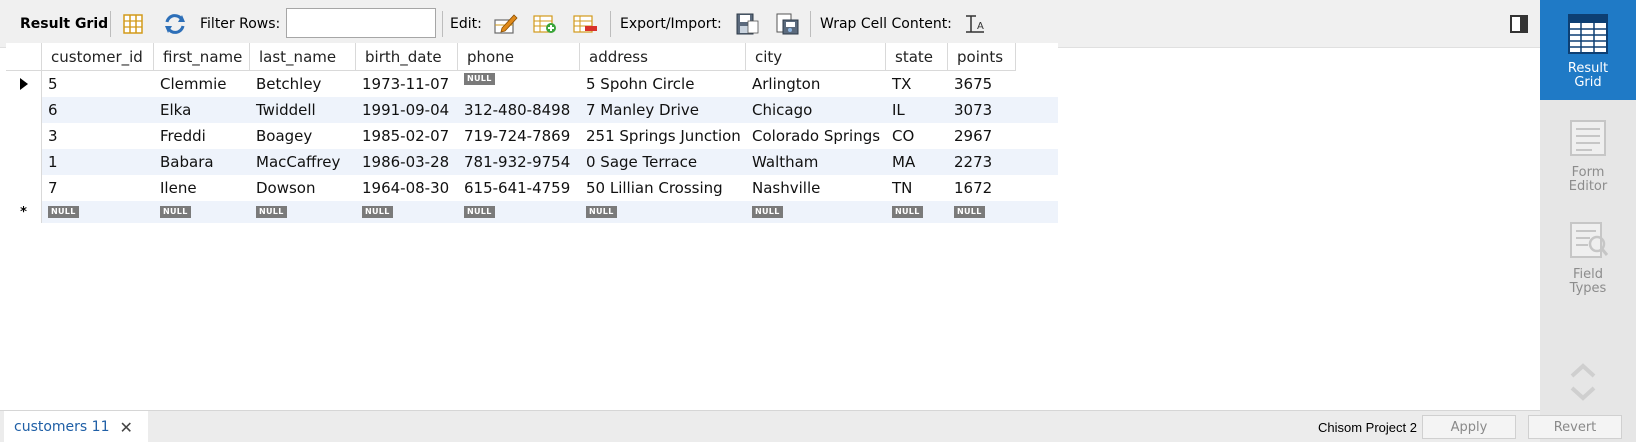 The width and height of the screenshot is (1636, 442). What do you see at coordinates (519, 136) in the screenshot?
I see `cell-phone: 719-724-7869` at bounding box center [519, 136].